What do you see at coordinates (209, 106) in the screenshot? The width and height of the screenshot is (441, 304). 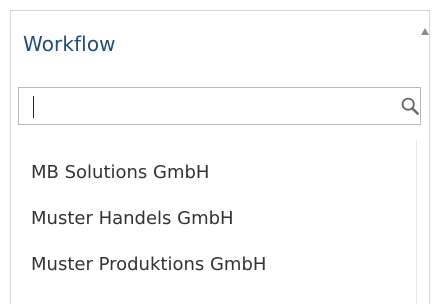 I see `search-input` at bounding box center [209, 106].